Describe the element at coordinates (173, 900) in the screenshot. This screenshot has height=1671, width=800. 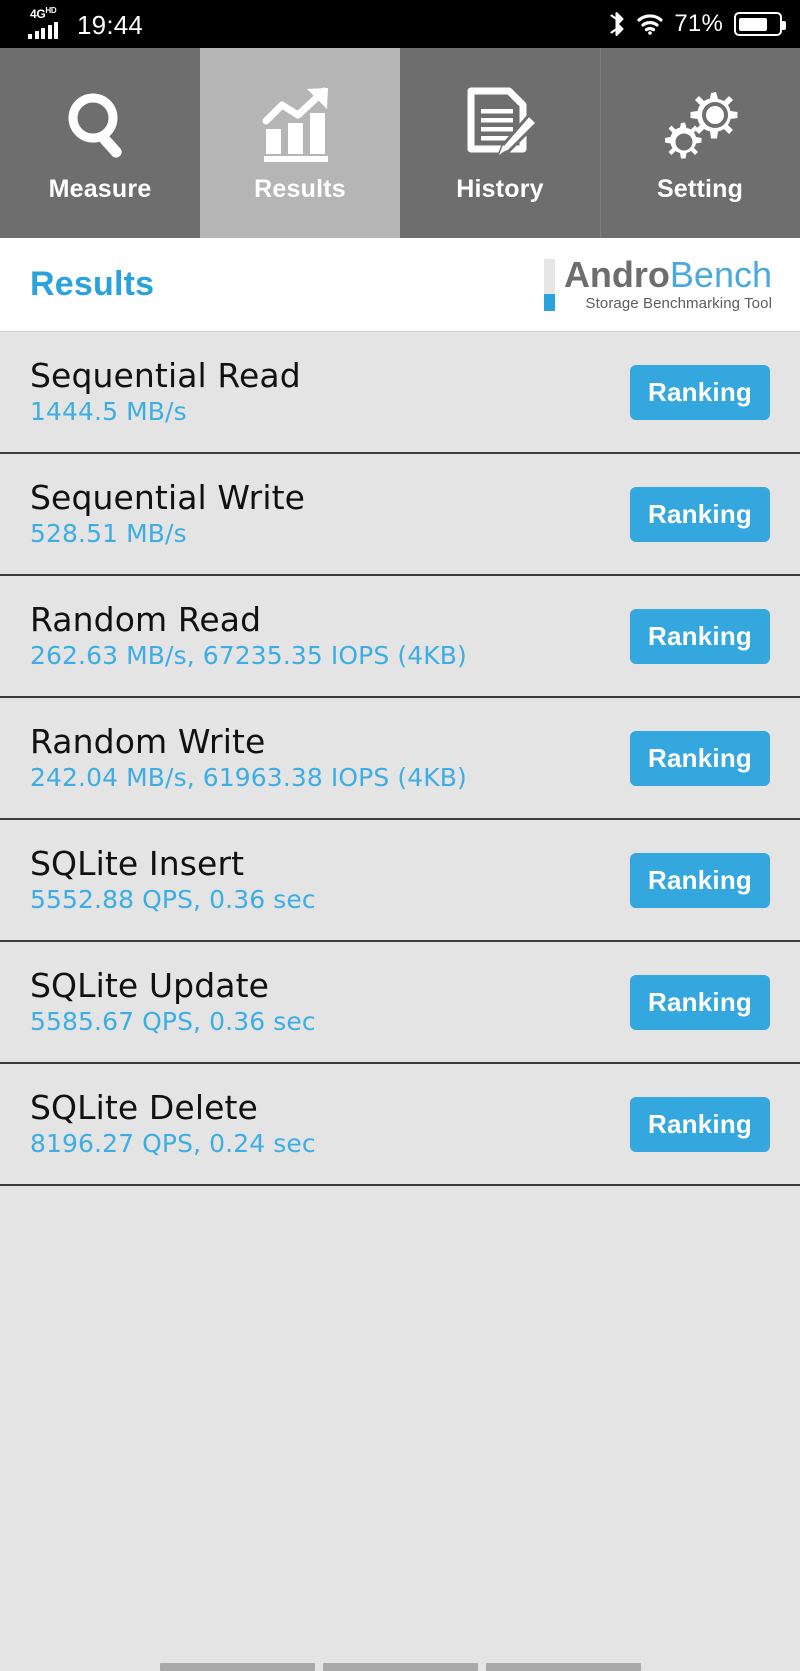
I see `result-value: 5552.88 QPS, 0.36 sec` at that location.